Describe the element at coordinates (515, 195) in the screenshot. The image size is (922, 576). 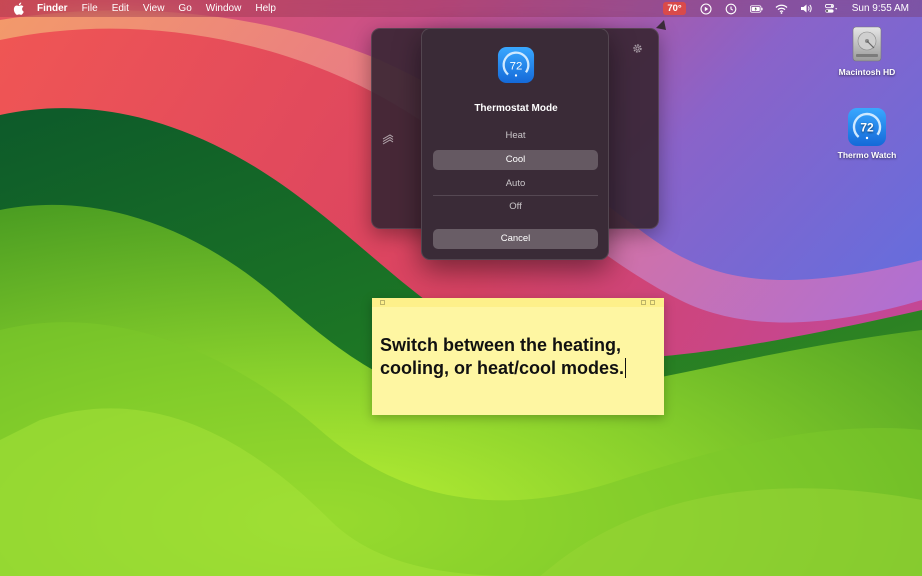
I see `option-divider` at that location.